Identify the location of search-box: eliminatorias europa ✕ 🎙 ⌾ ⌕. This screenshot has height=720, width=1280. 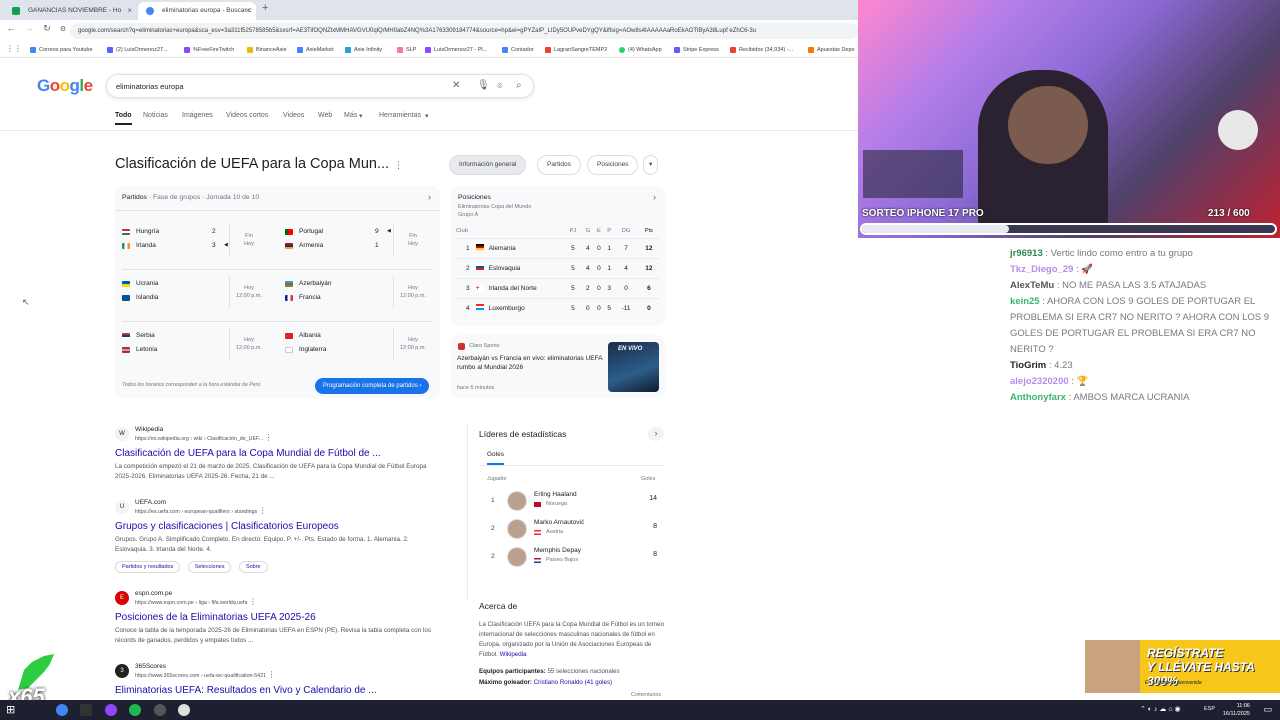
(320, 86).